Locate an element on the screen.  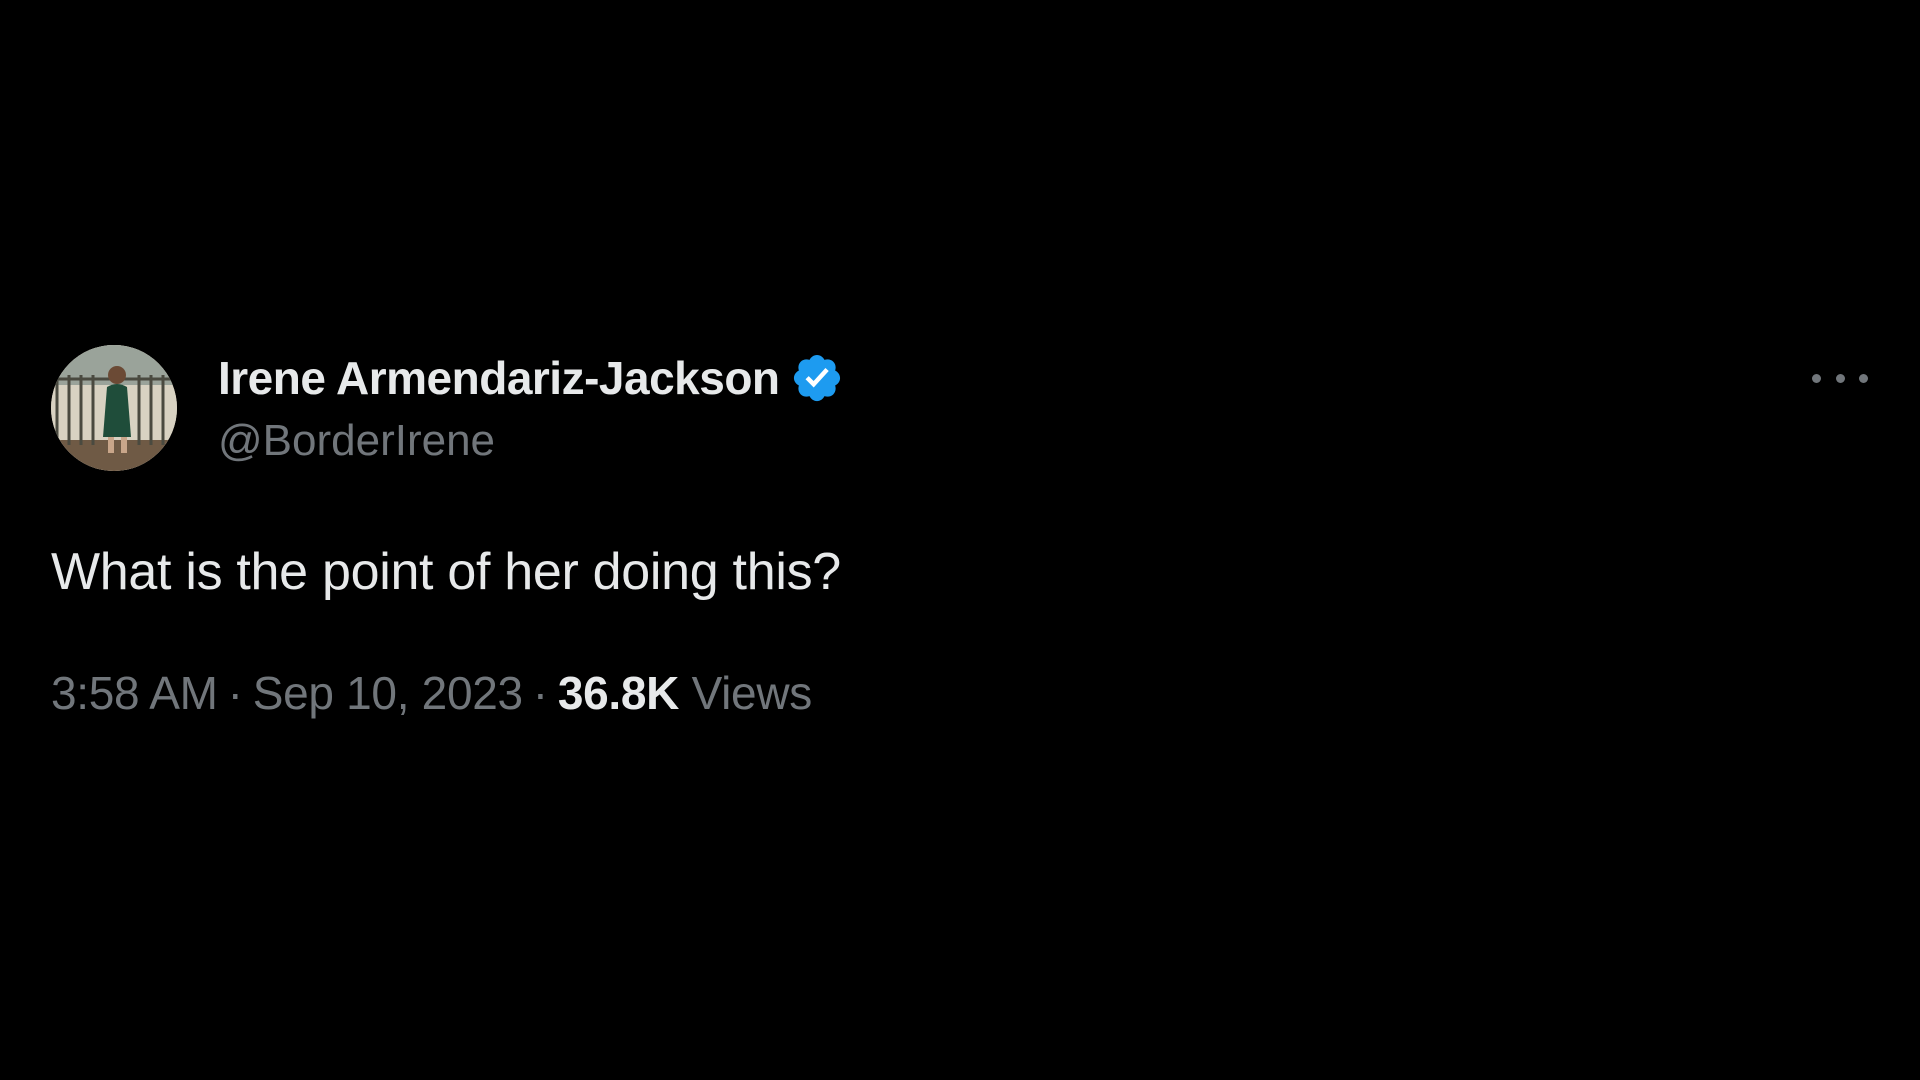
more-options-button is located at coordinates (1840, 378).